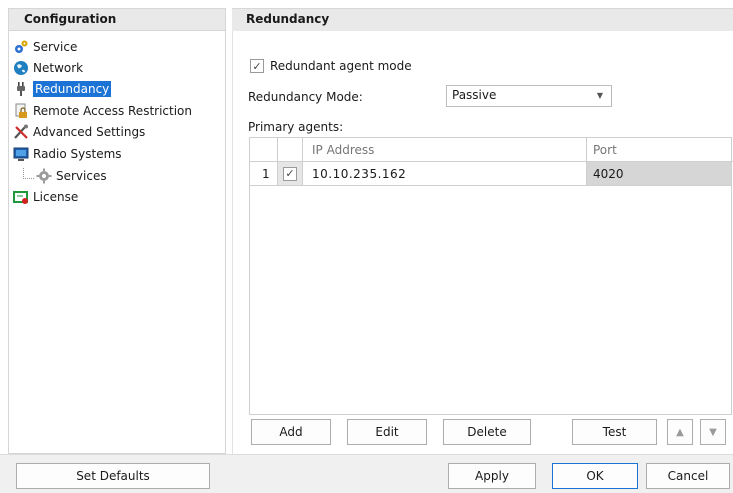 The height and width of the screenshot is (493, 733). I want to click on test-button: Test, so click(614, 432).